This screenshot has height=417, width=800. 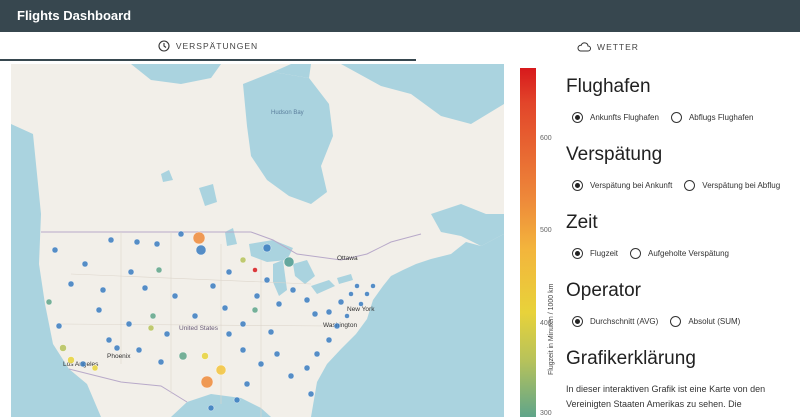 I want to click on radio-label: Absolut (SUM), so click(x=714, y=321).